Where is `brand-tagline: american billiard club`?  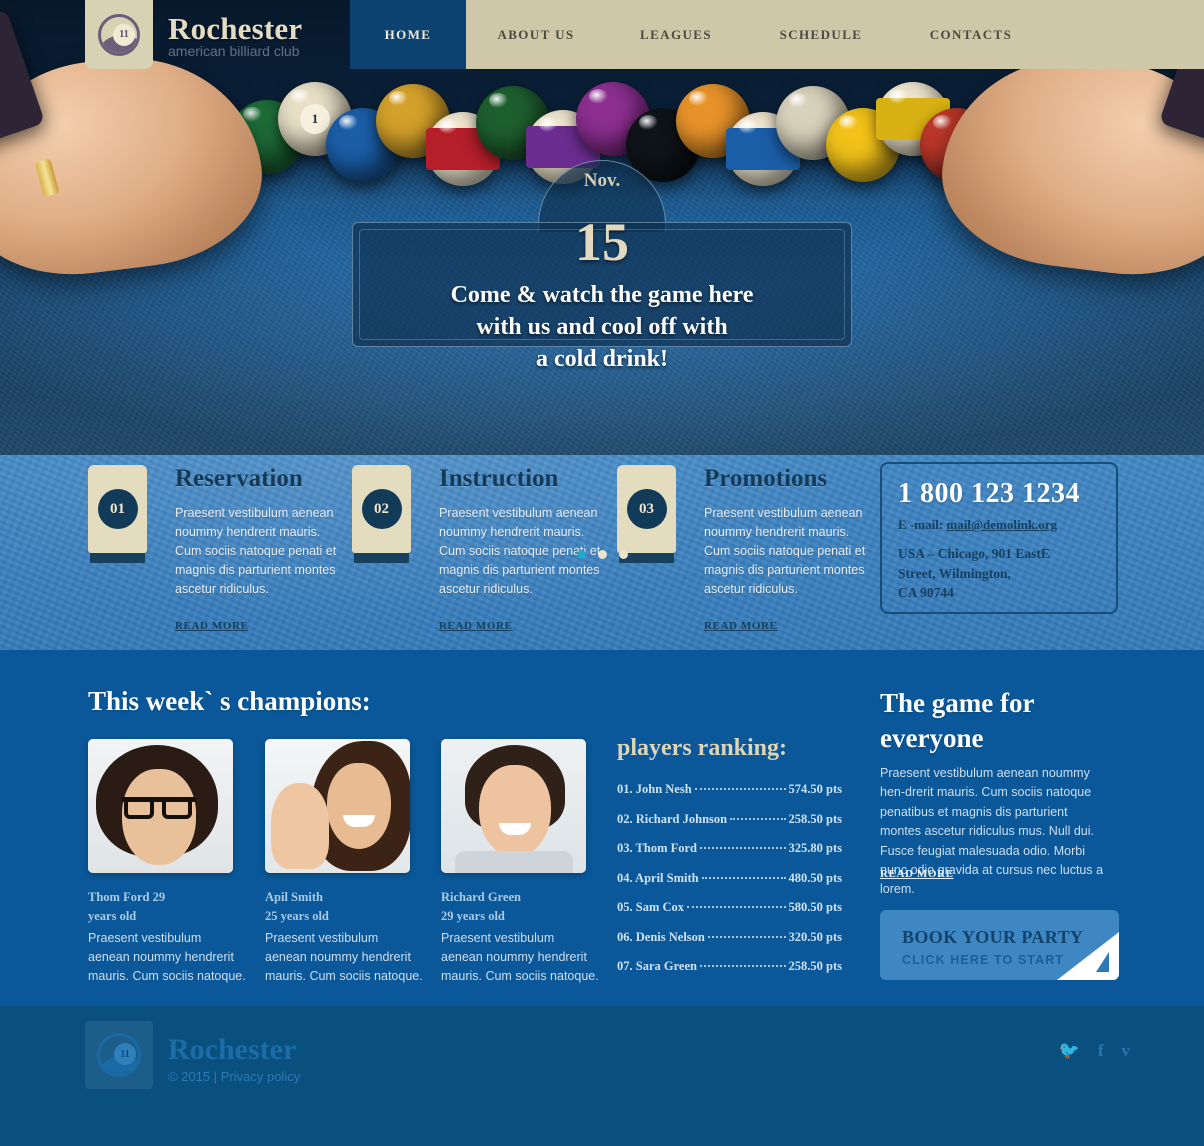
brand-tagline: american billiard club is located at coordinates (234, 51).